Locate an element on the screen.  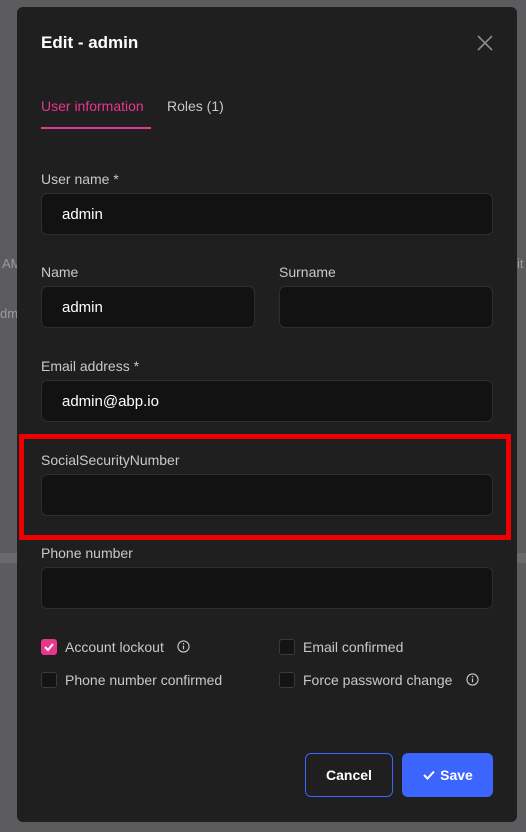
cancel-button: Cancel is located at coordinates (349, 775).